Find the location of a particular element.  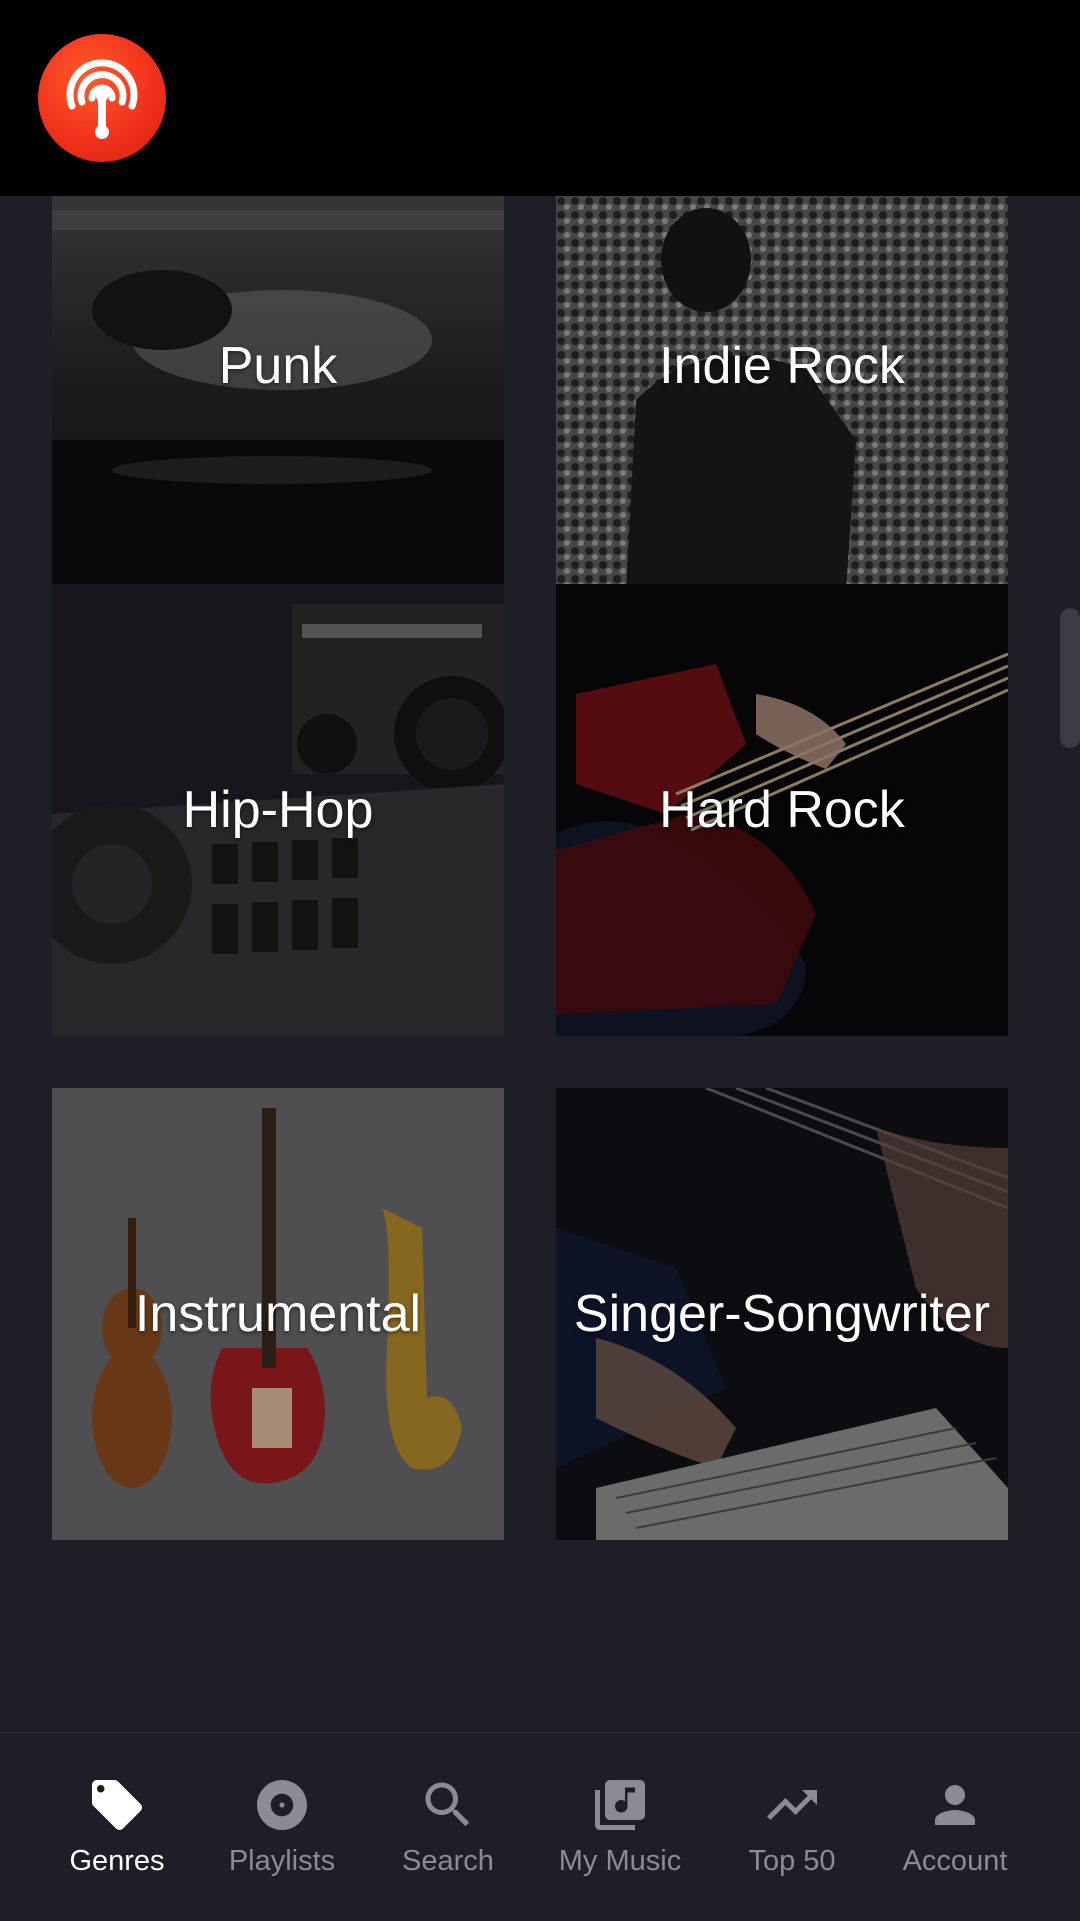

genre-tile-punk: Punk is located at coordinates (278, 394).